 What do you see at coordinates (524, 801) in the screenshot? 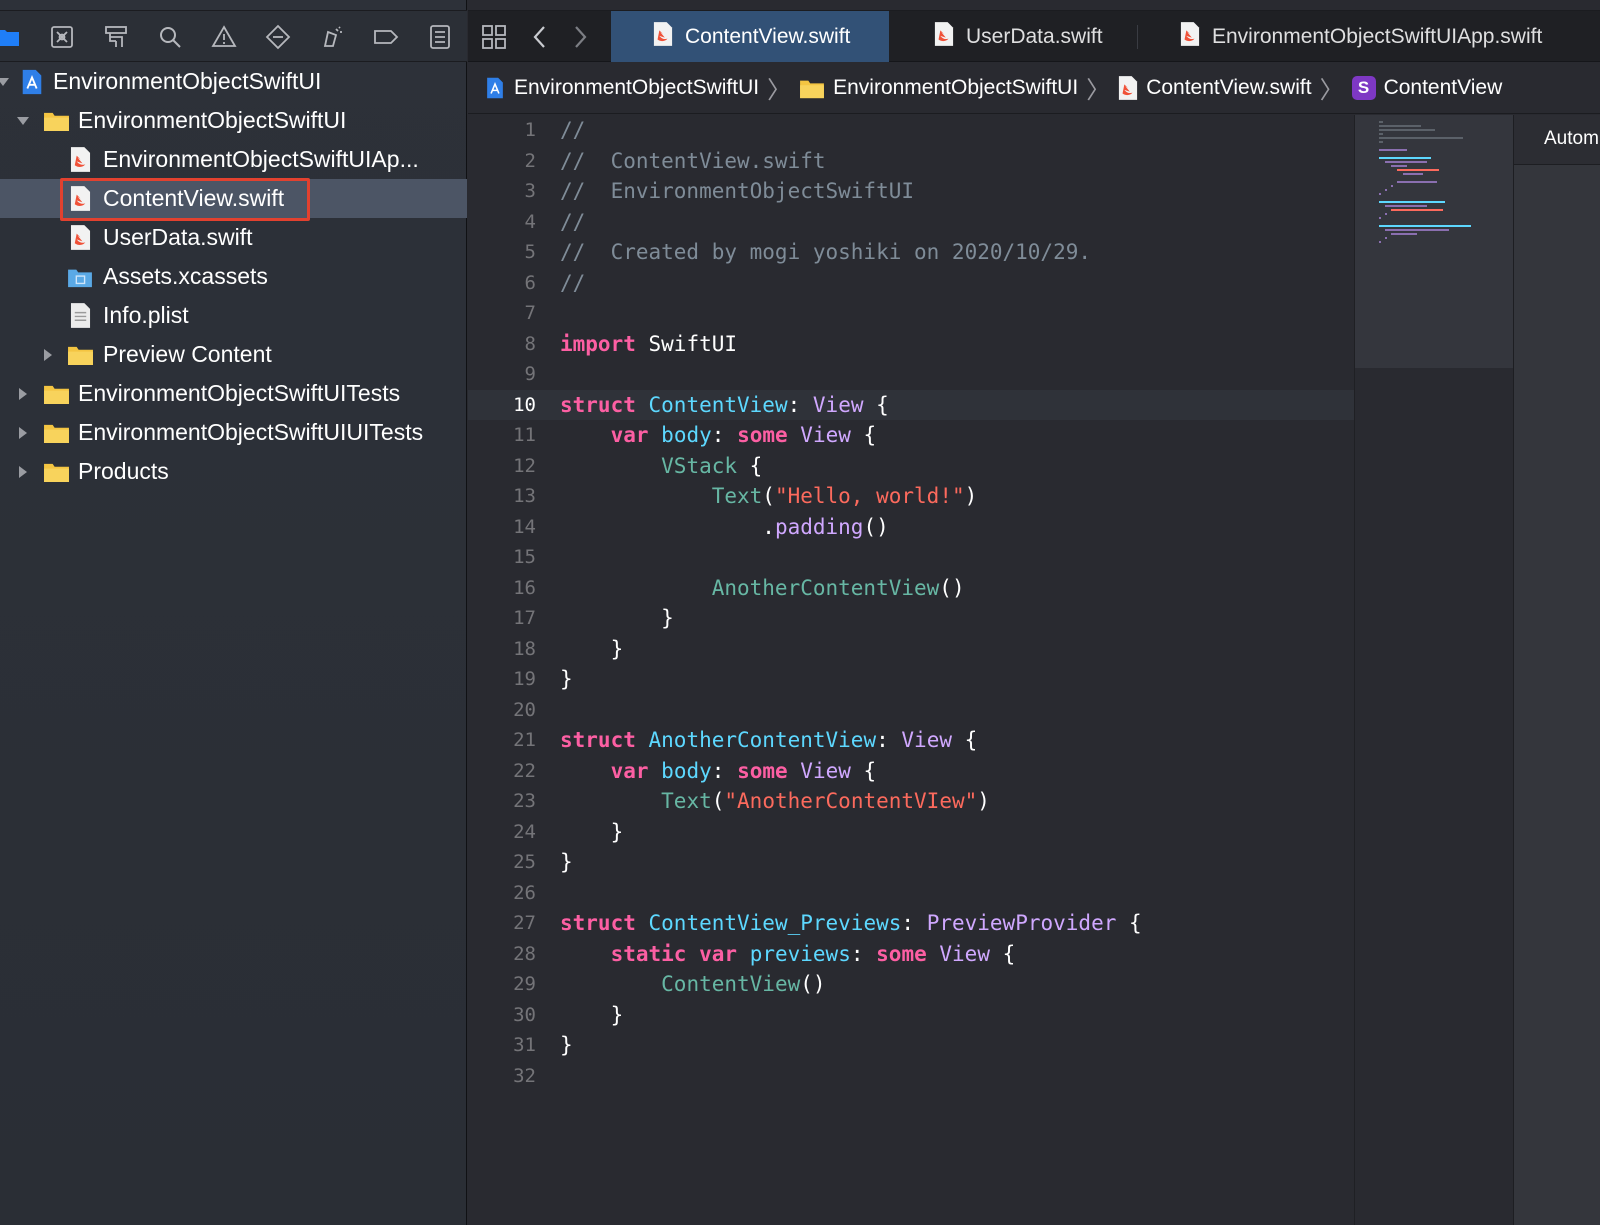
I see `line-number: 23` at bounding box center [524, 801].